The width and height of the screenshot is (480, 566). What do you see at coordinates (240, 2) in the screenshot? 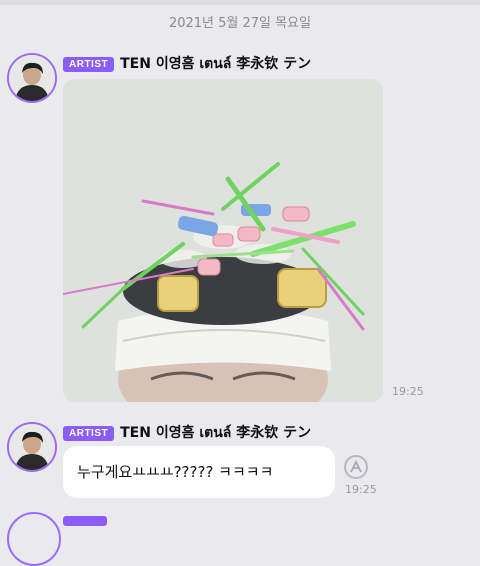
I see `top-divider` at bounding box center [240, 2].